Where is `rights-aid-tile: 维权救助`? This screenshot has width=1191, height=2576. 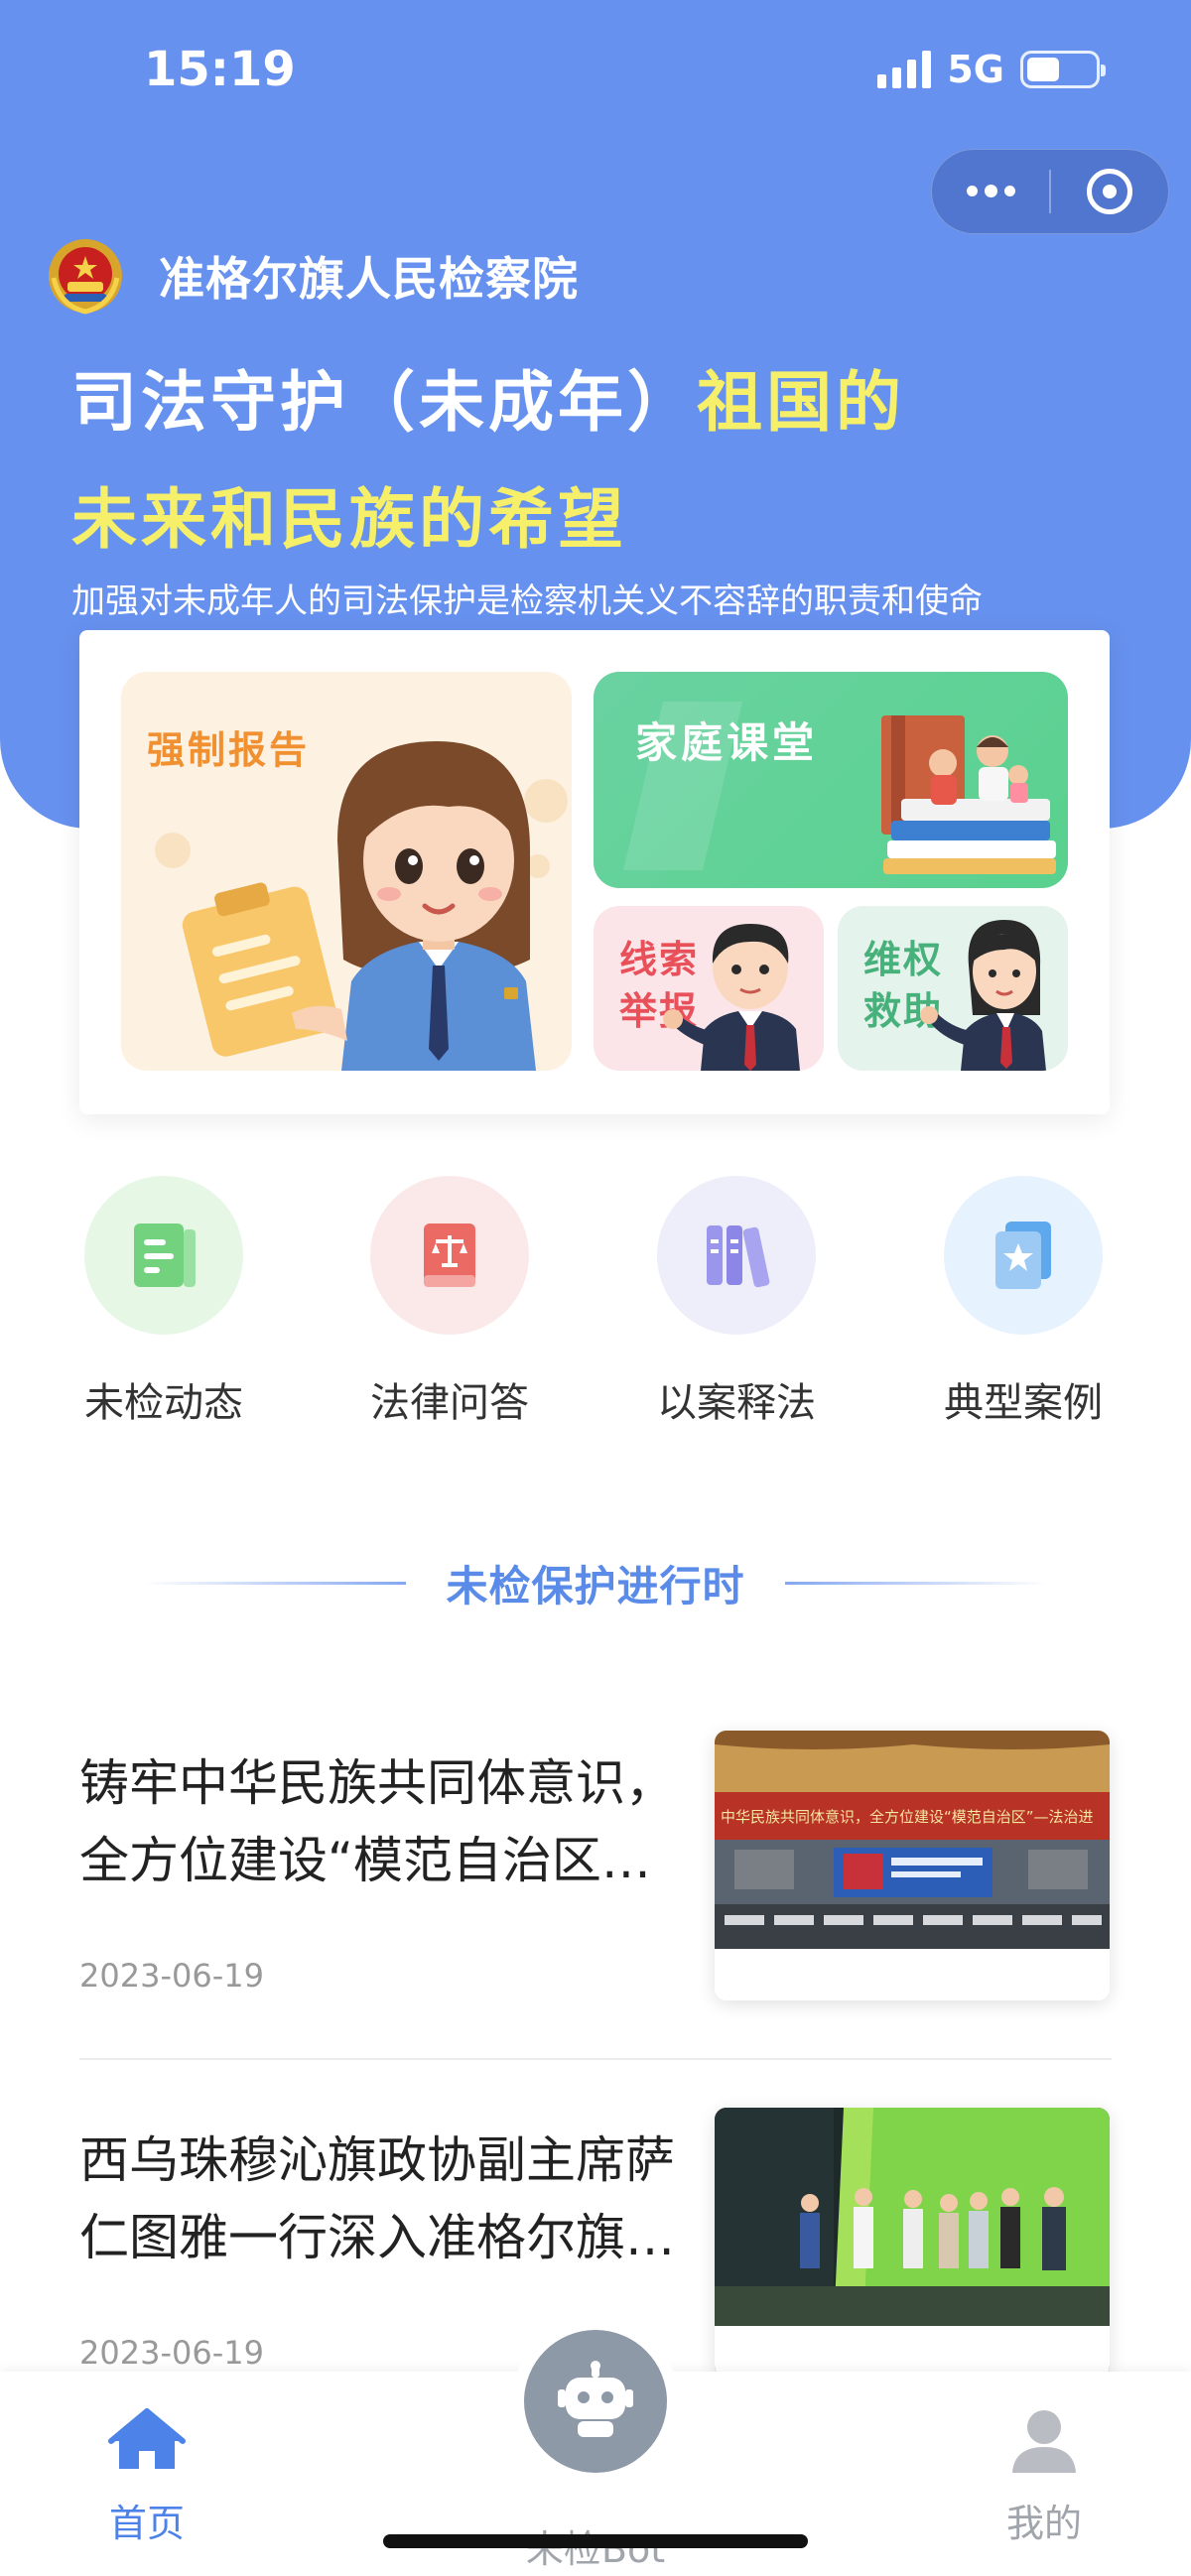 rights-aid-tile: 维权救助 is located at coordinates (953, 989).